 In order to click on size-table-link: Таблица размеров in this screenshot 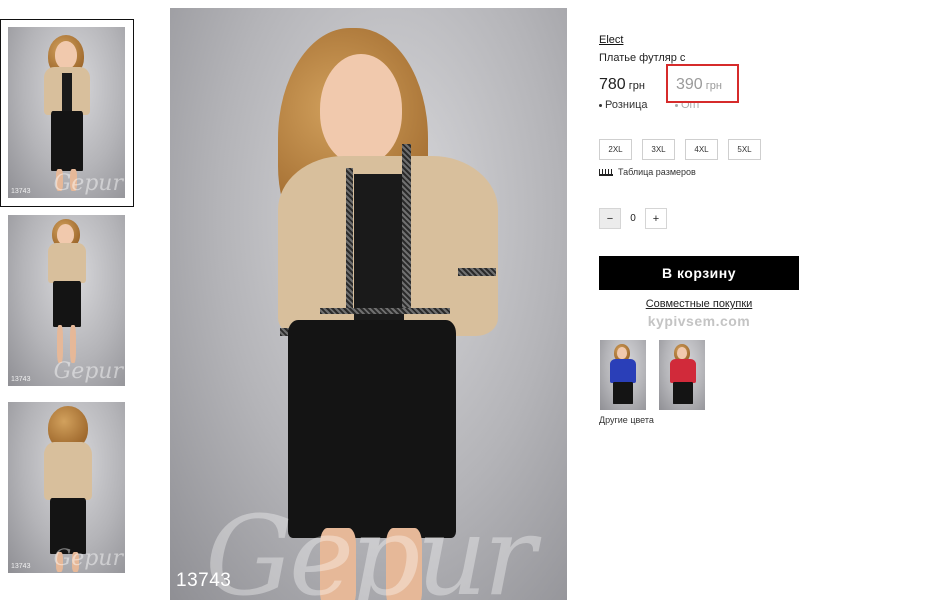, I will do `click(647, 172)`.